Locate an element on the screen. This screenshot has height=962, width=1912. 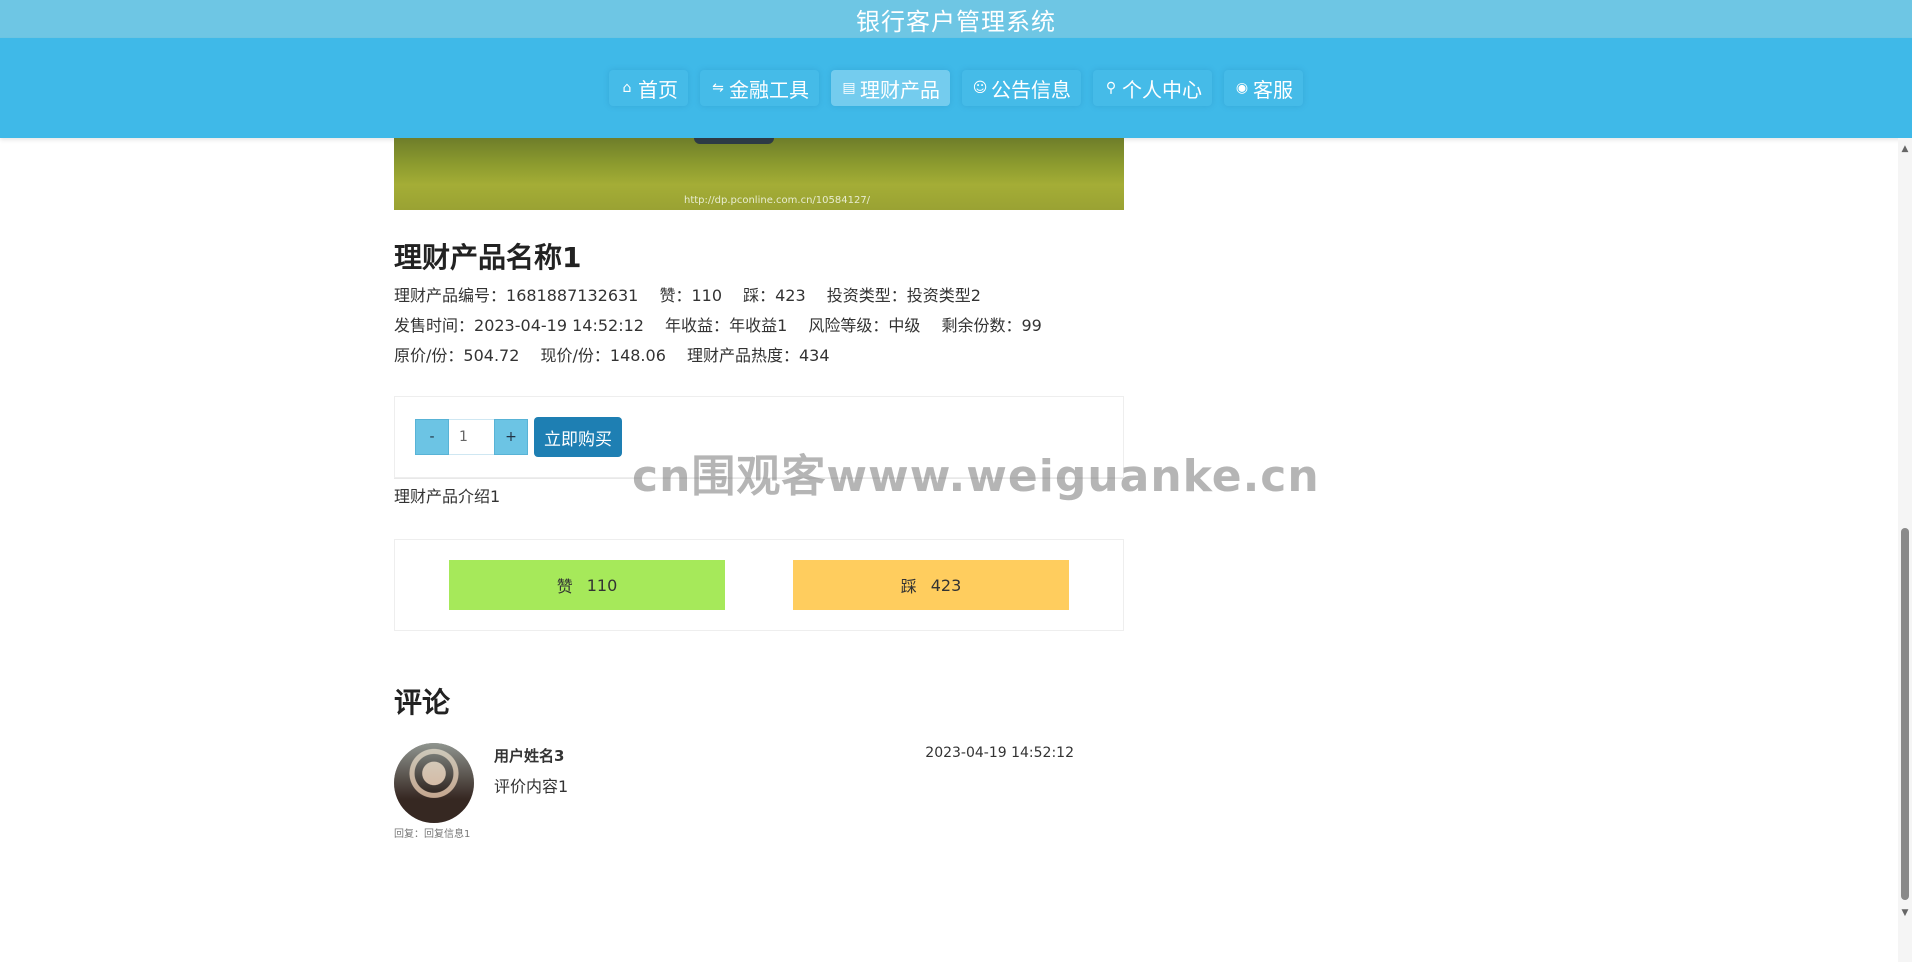
smile-icon: ☺ is located at coordinates (980, 88).